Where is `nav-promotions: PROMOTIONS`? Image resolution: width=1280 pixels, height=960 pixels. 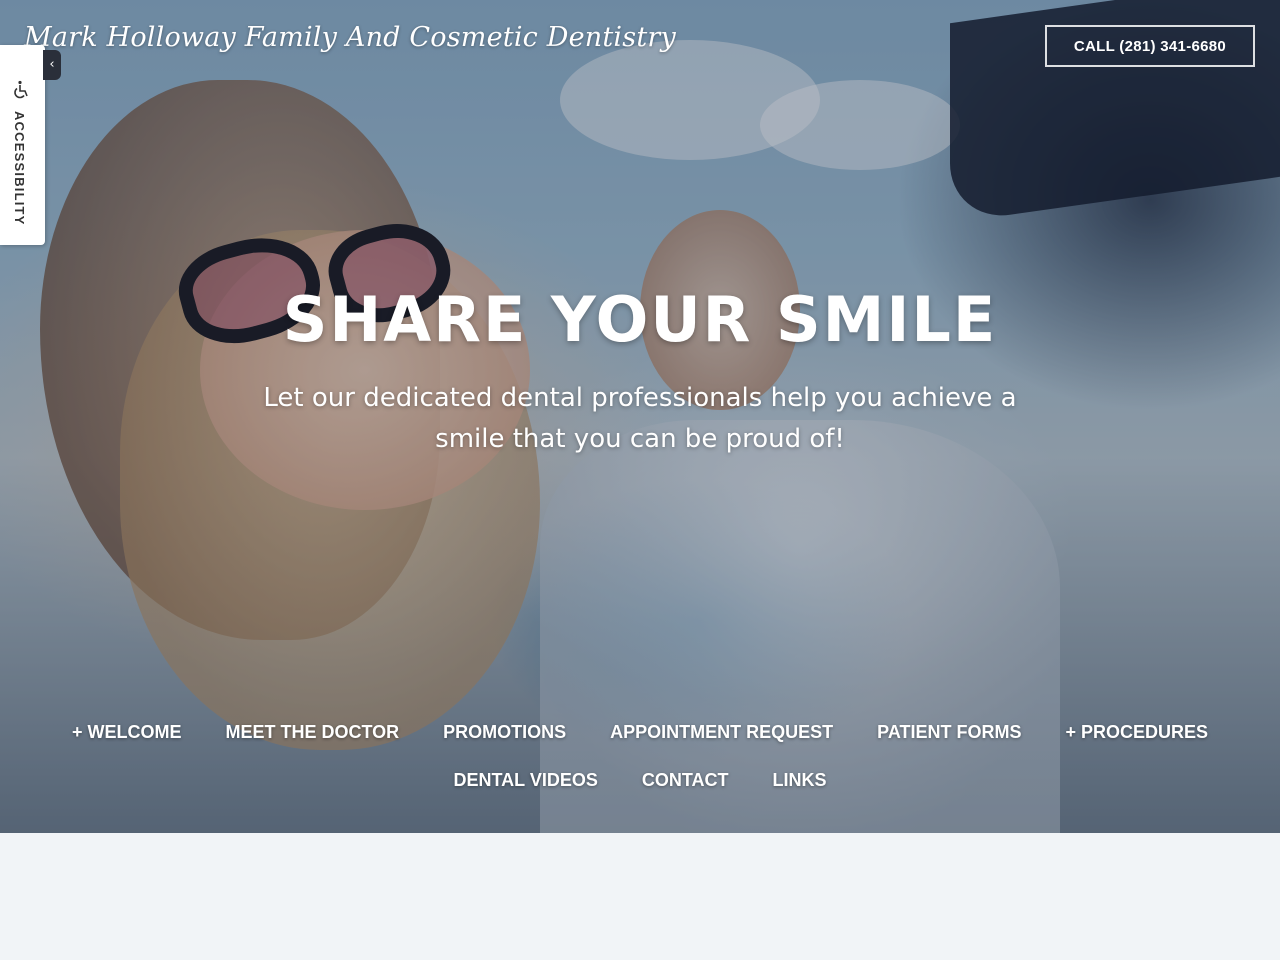
nav-promotions: PROMOTIONS is located at coordinates (504, 732).